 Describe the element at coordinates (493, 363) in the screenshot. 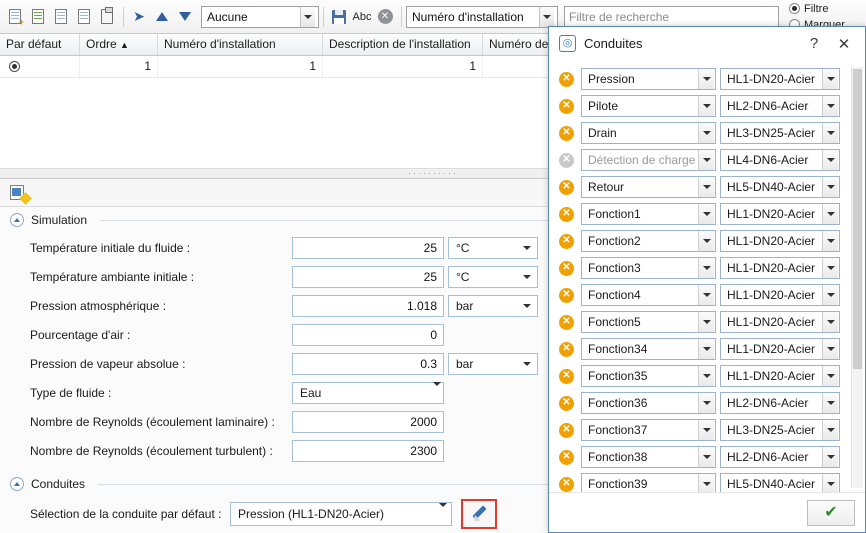

I see `unit-vapor-pressure: bar` at that location.